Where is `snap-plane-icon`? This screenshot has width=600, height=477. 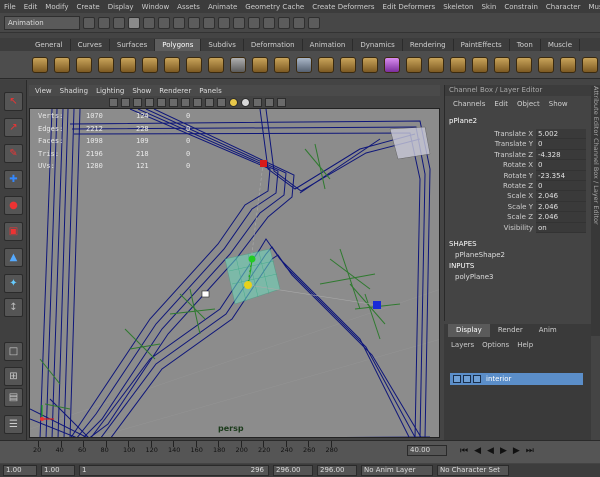
snap-plane-icon is located at coordinates (239, 22).